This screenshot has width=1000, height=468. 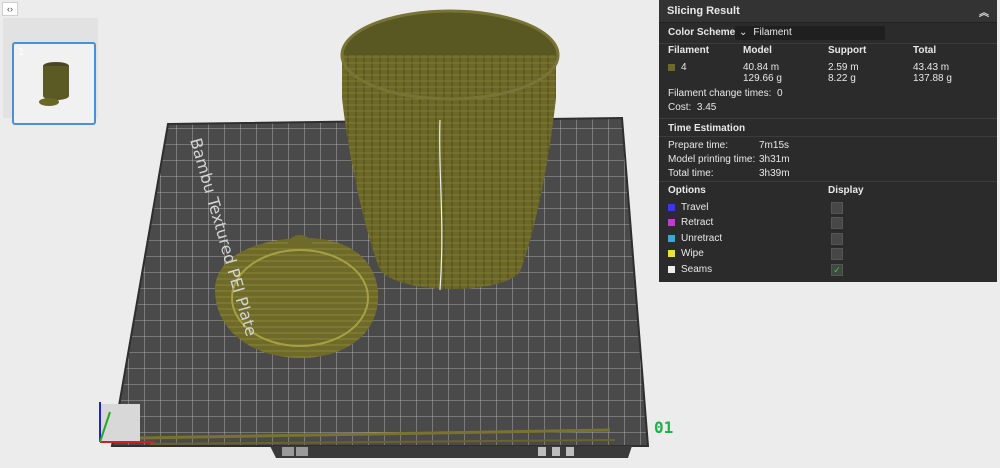 I want to click on prepare-time-value: 7m15s, so click(x=774, y=145).